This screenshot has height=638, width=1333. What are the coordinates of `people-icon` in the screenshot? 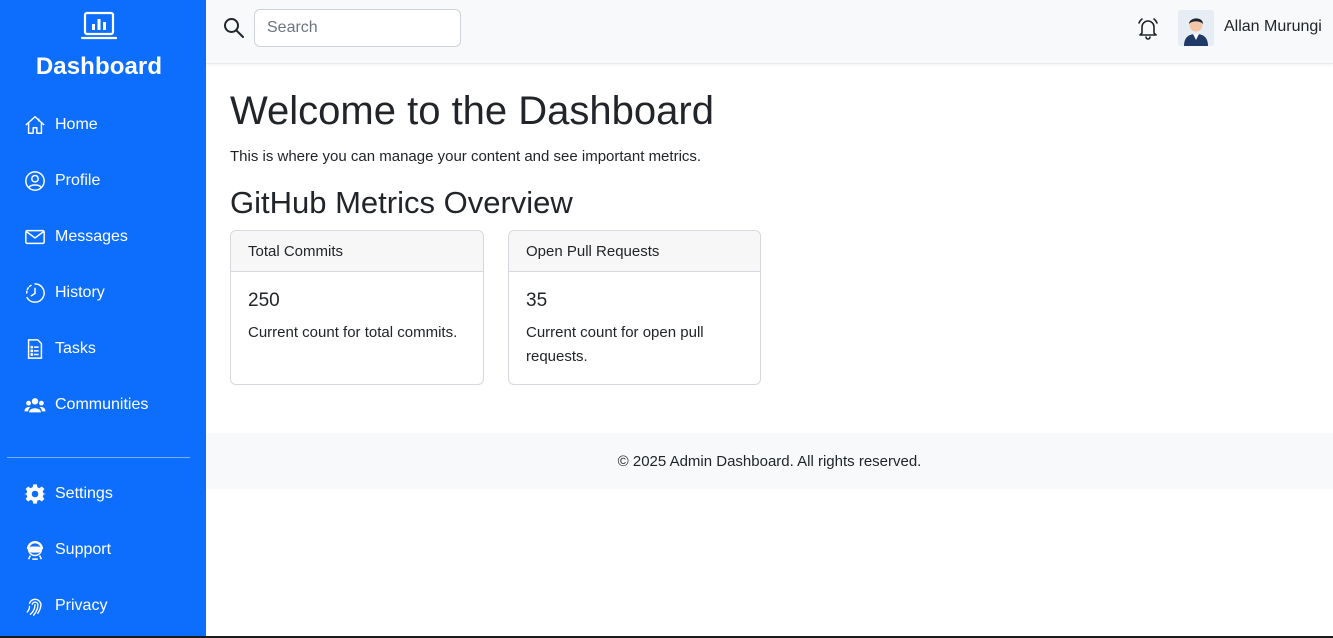 It's located at (35, 405).